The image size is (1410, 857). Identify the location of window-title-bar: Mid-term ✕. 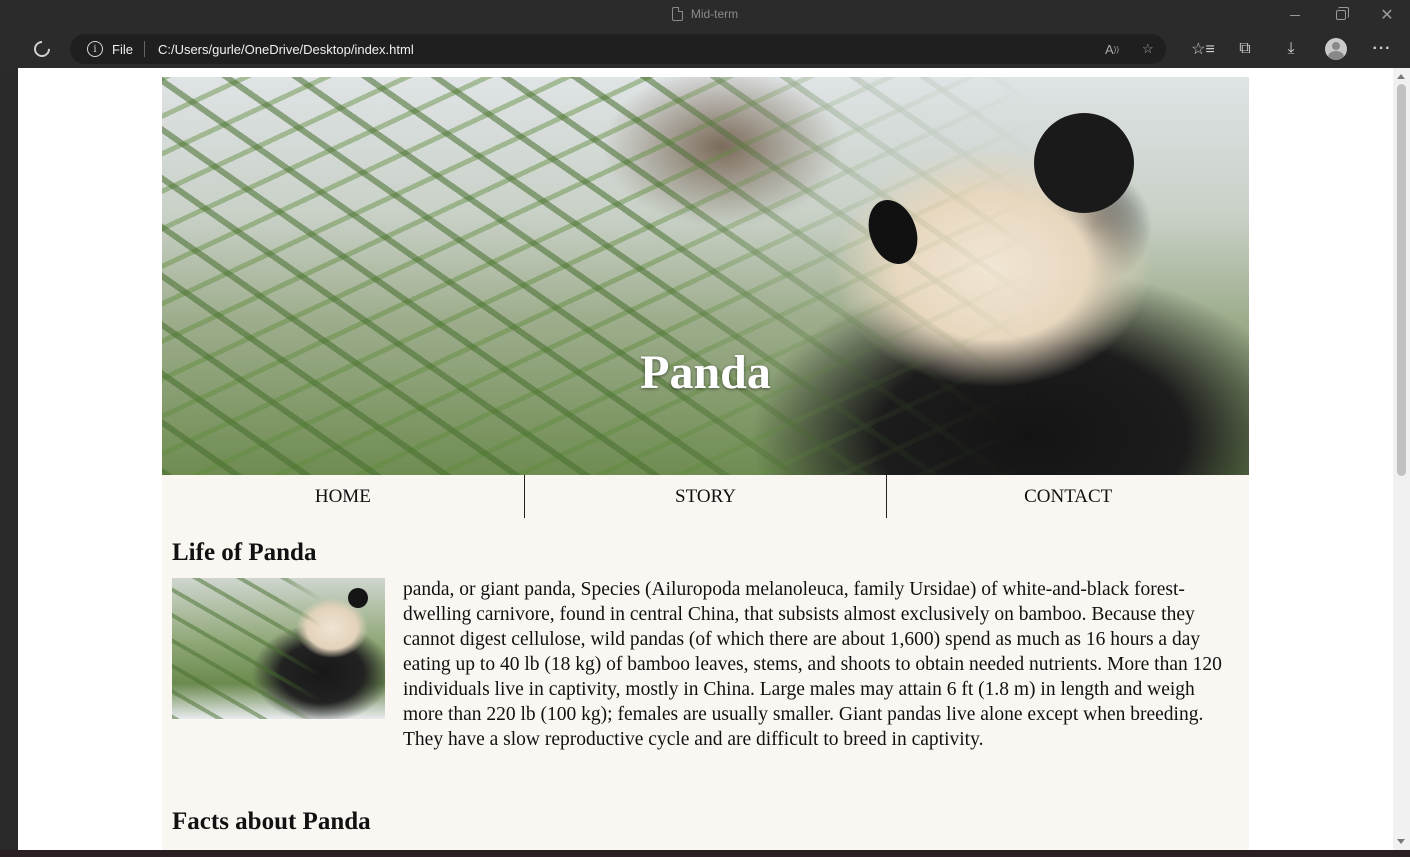
(705, 15).